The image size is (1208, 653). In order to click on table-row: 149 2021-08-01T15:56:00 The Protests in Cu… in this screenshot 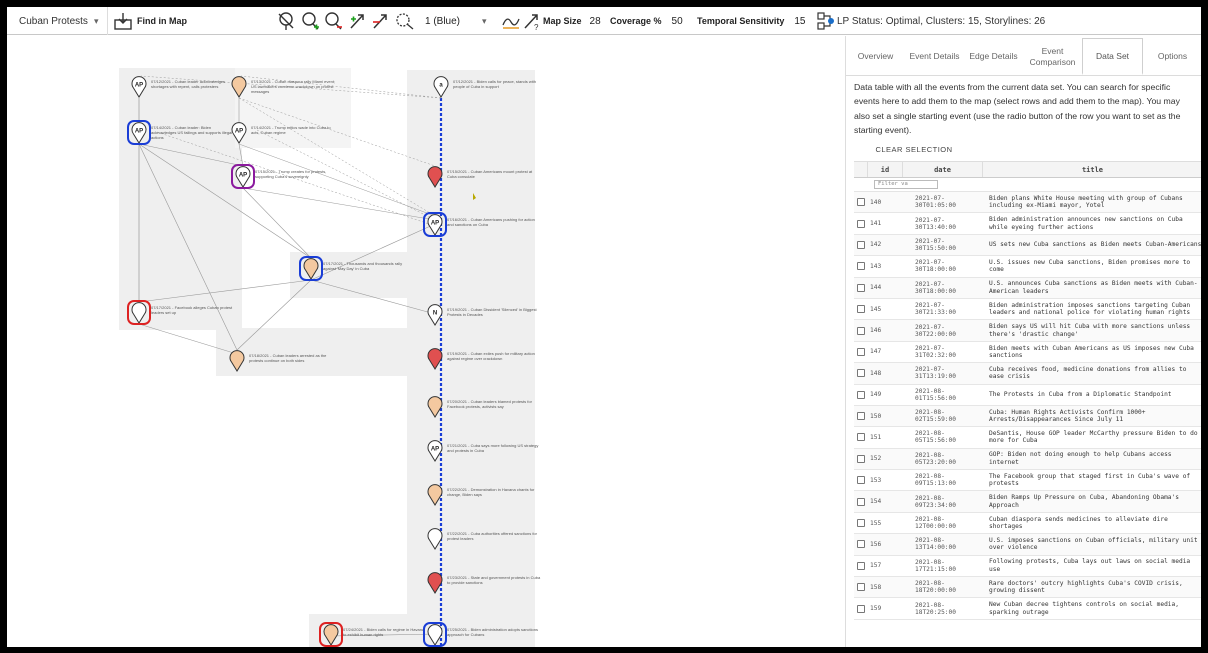, I will do `click(1027, 395)`.